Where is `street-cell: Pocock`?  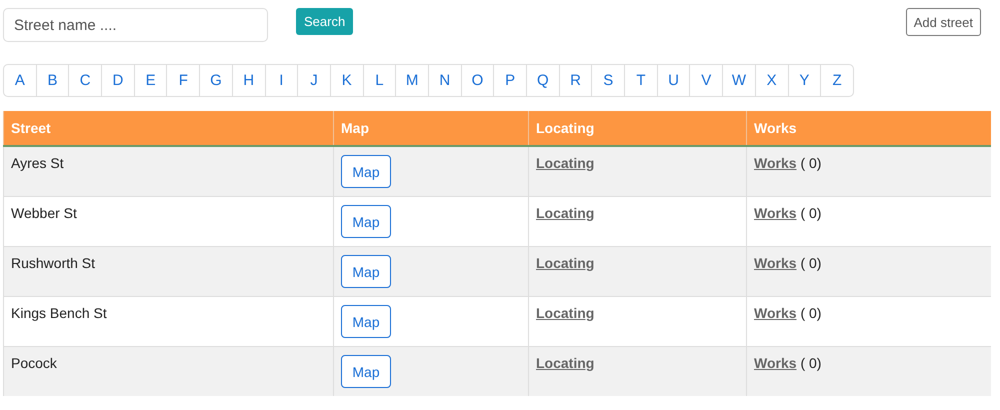
street-cell: Pocock is located at coordinates (169, 371).